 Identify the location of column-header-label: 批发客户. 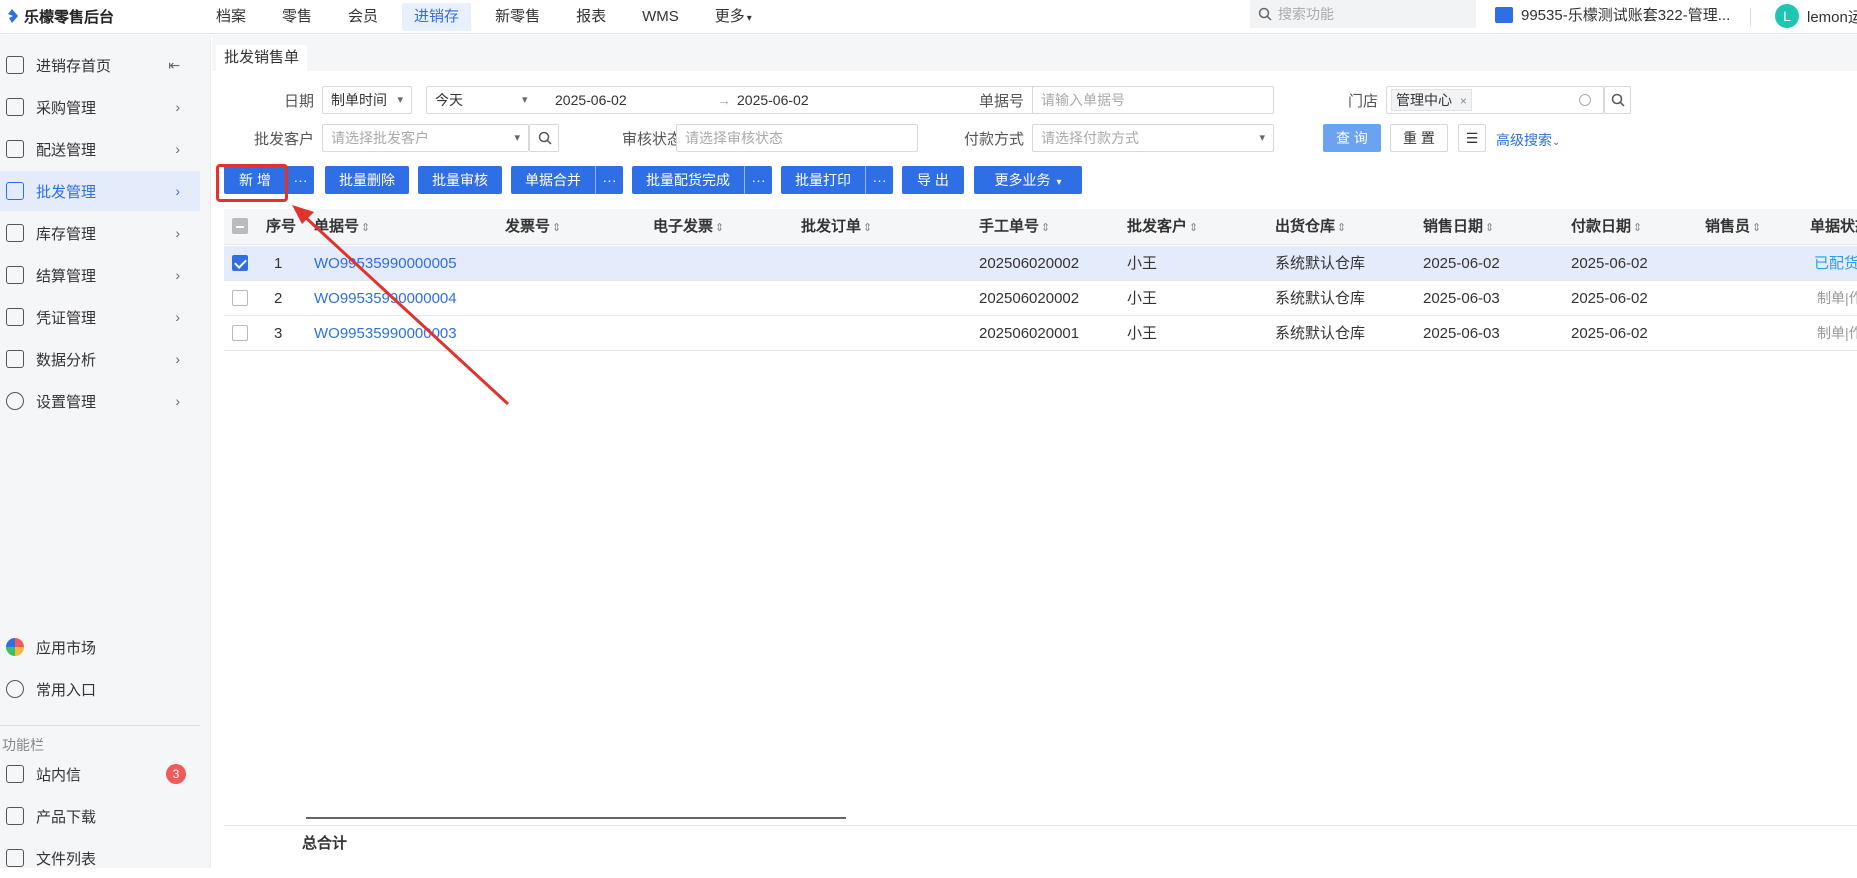
(1157, 226).